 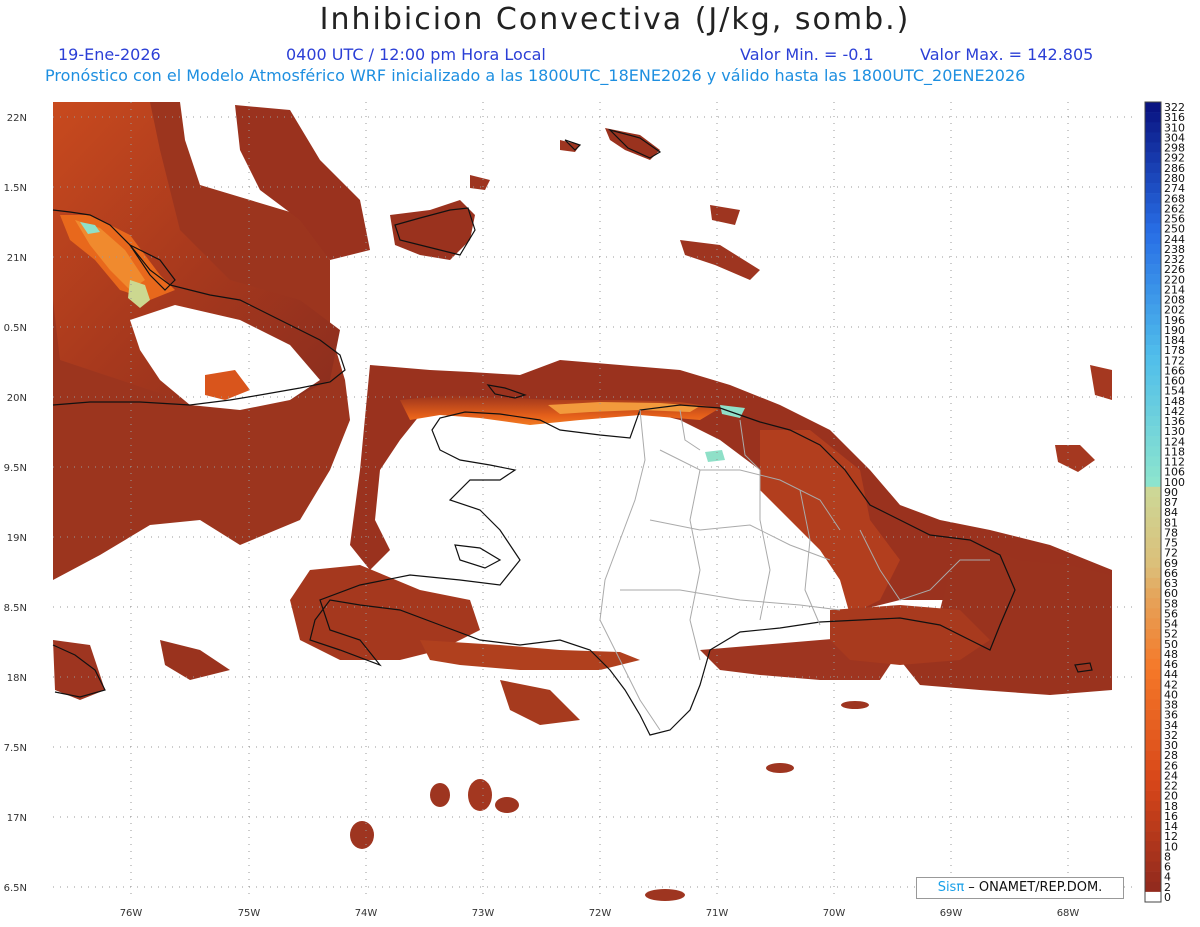 I want to click on lon-label: 73W, so click(x=483, y=913).